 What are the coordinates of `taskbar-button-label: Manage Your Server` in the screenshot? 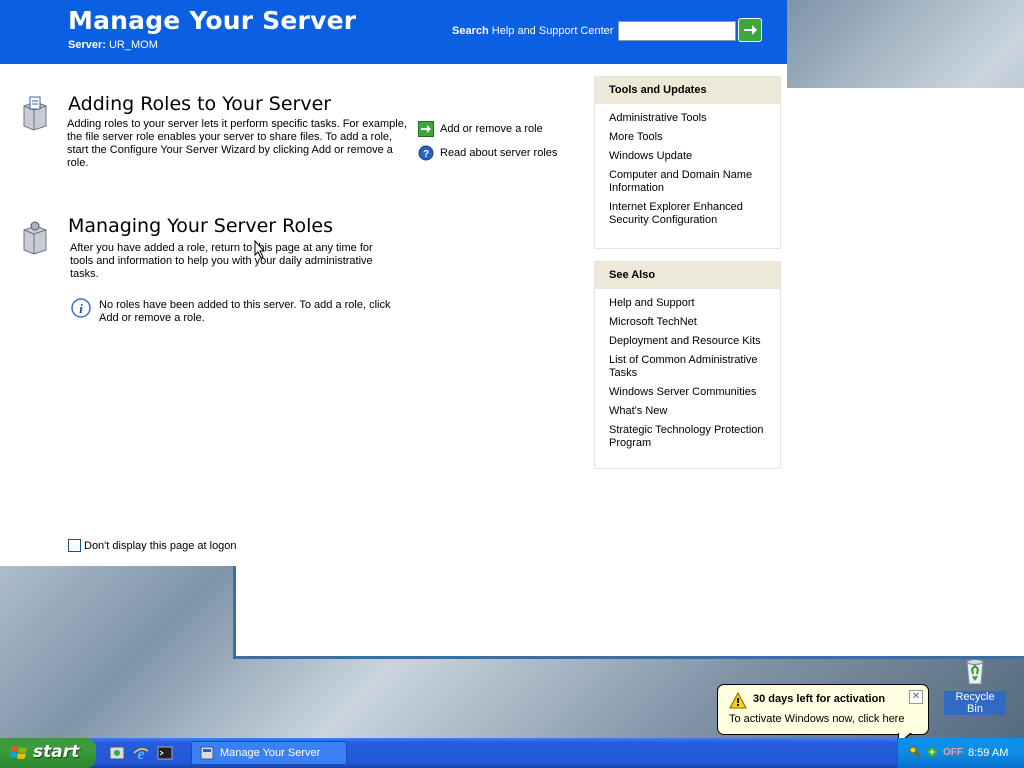 It's located at (270, 753).